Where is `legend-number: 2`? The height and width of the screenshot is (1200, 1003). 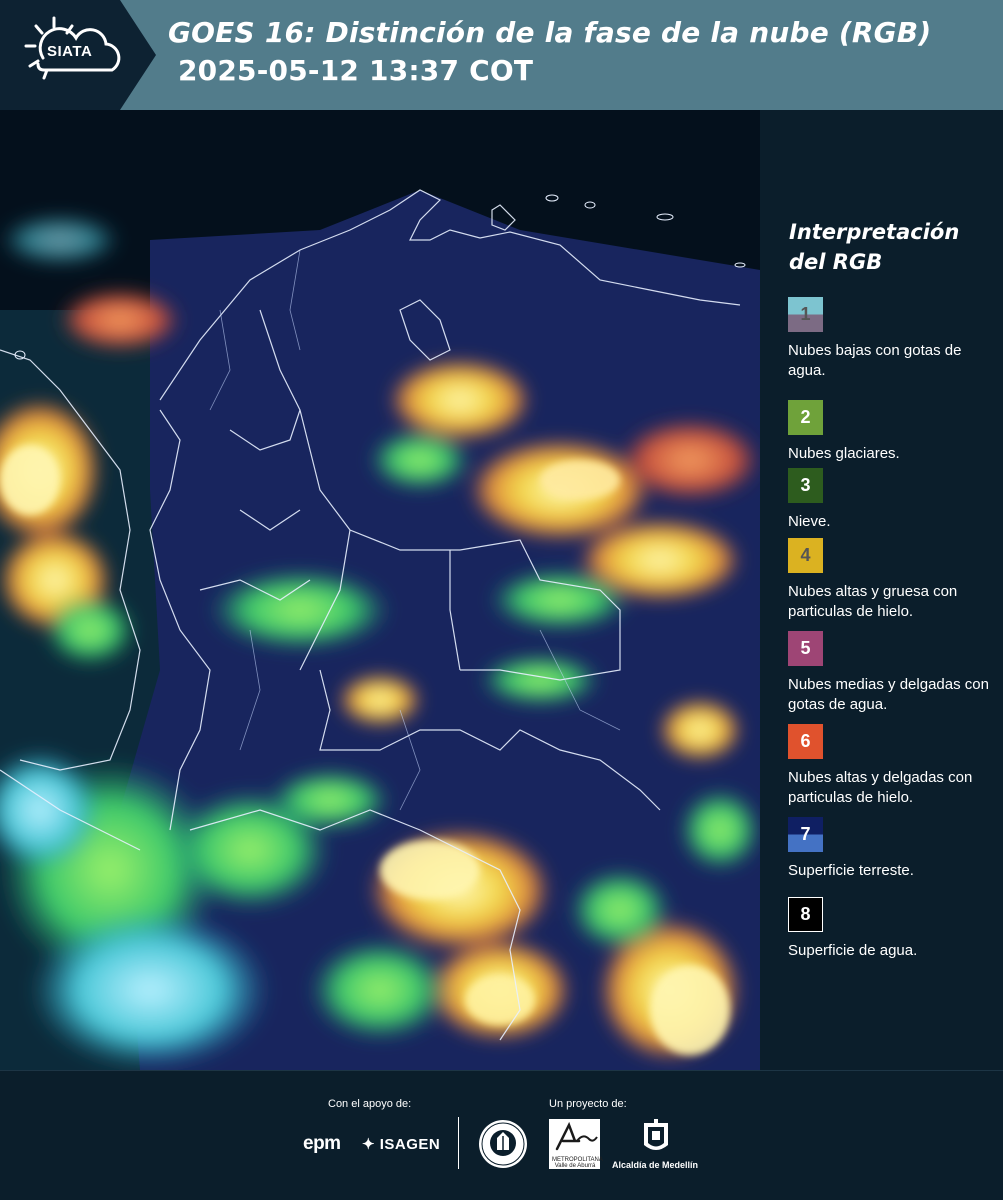
legend-number: 2 is located at coordinates (805, 417).